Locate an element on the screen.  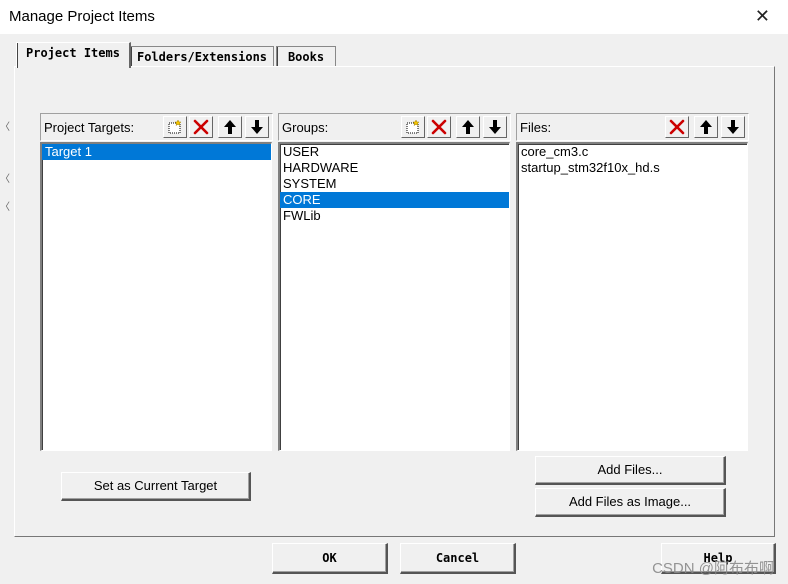
list-item: USER is located at coordinates (394, 152).